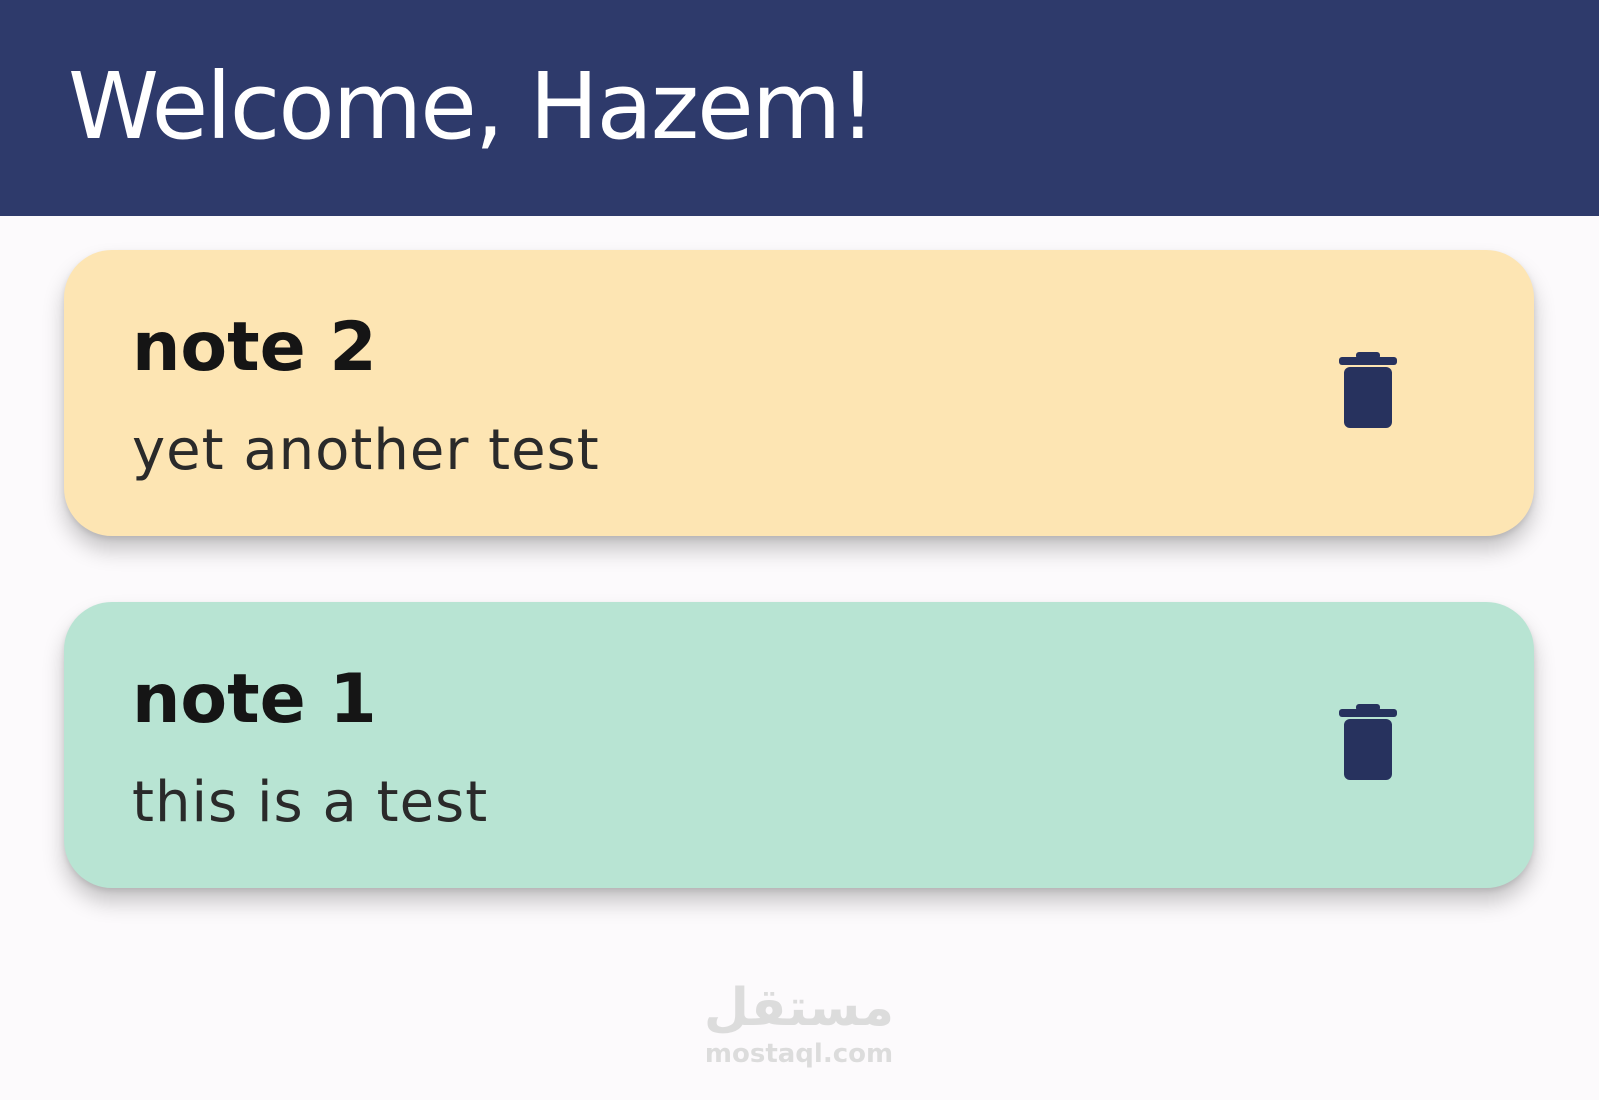  Describe the element at coordinates (254, 347) in the screenshot. I see `note-title: note 2` at that location.